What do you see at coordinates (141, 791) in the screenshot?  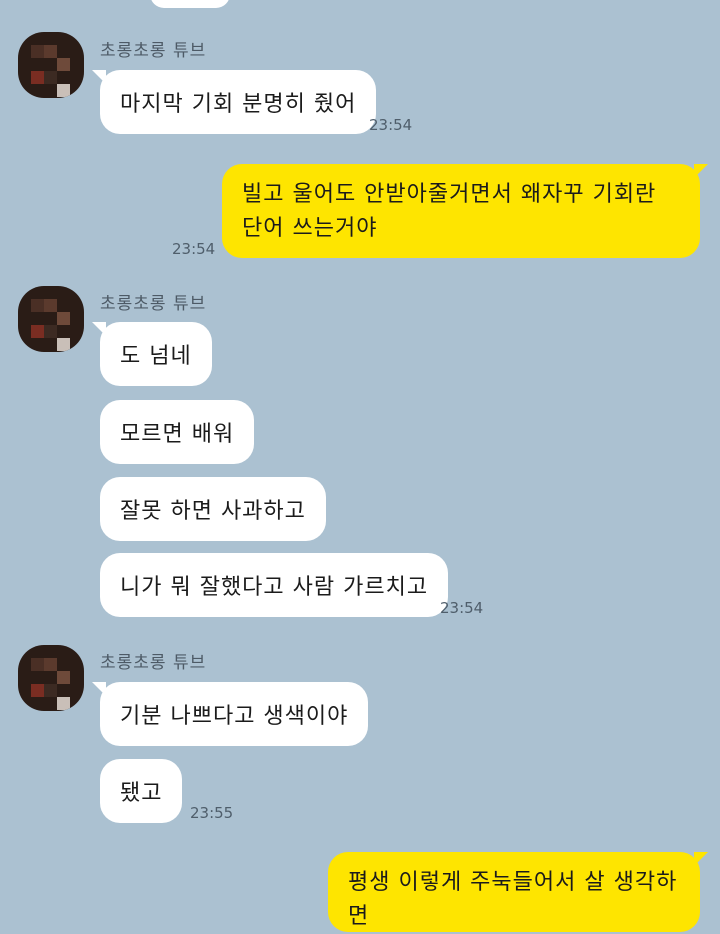 I see `message-bubble: 됐고` at bounding box center [141, 791].